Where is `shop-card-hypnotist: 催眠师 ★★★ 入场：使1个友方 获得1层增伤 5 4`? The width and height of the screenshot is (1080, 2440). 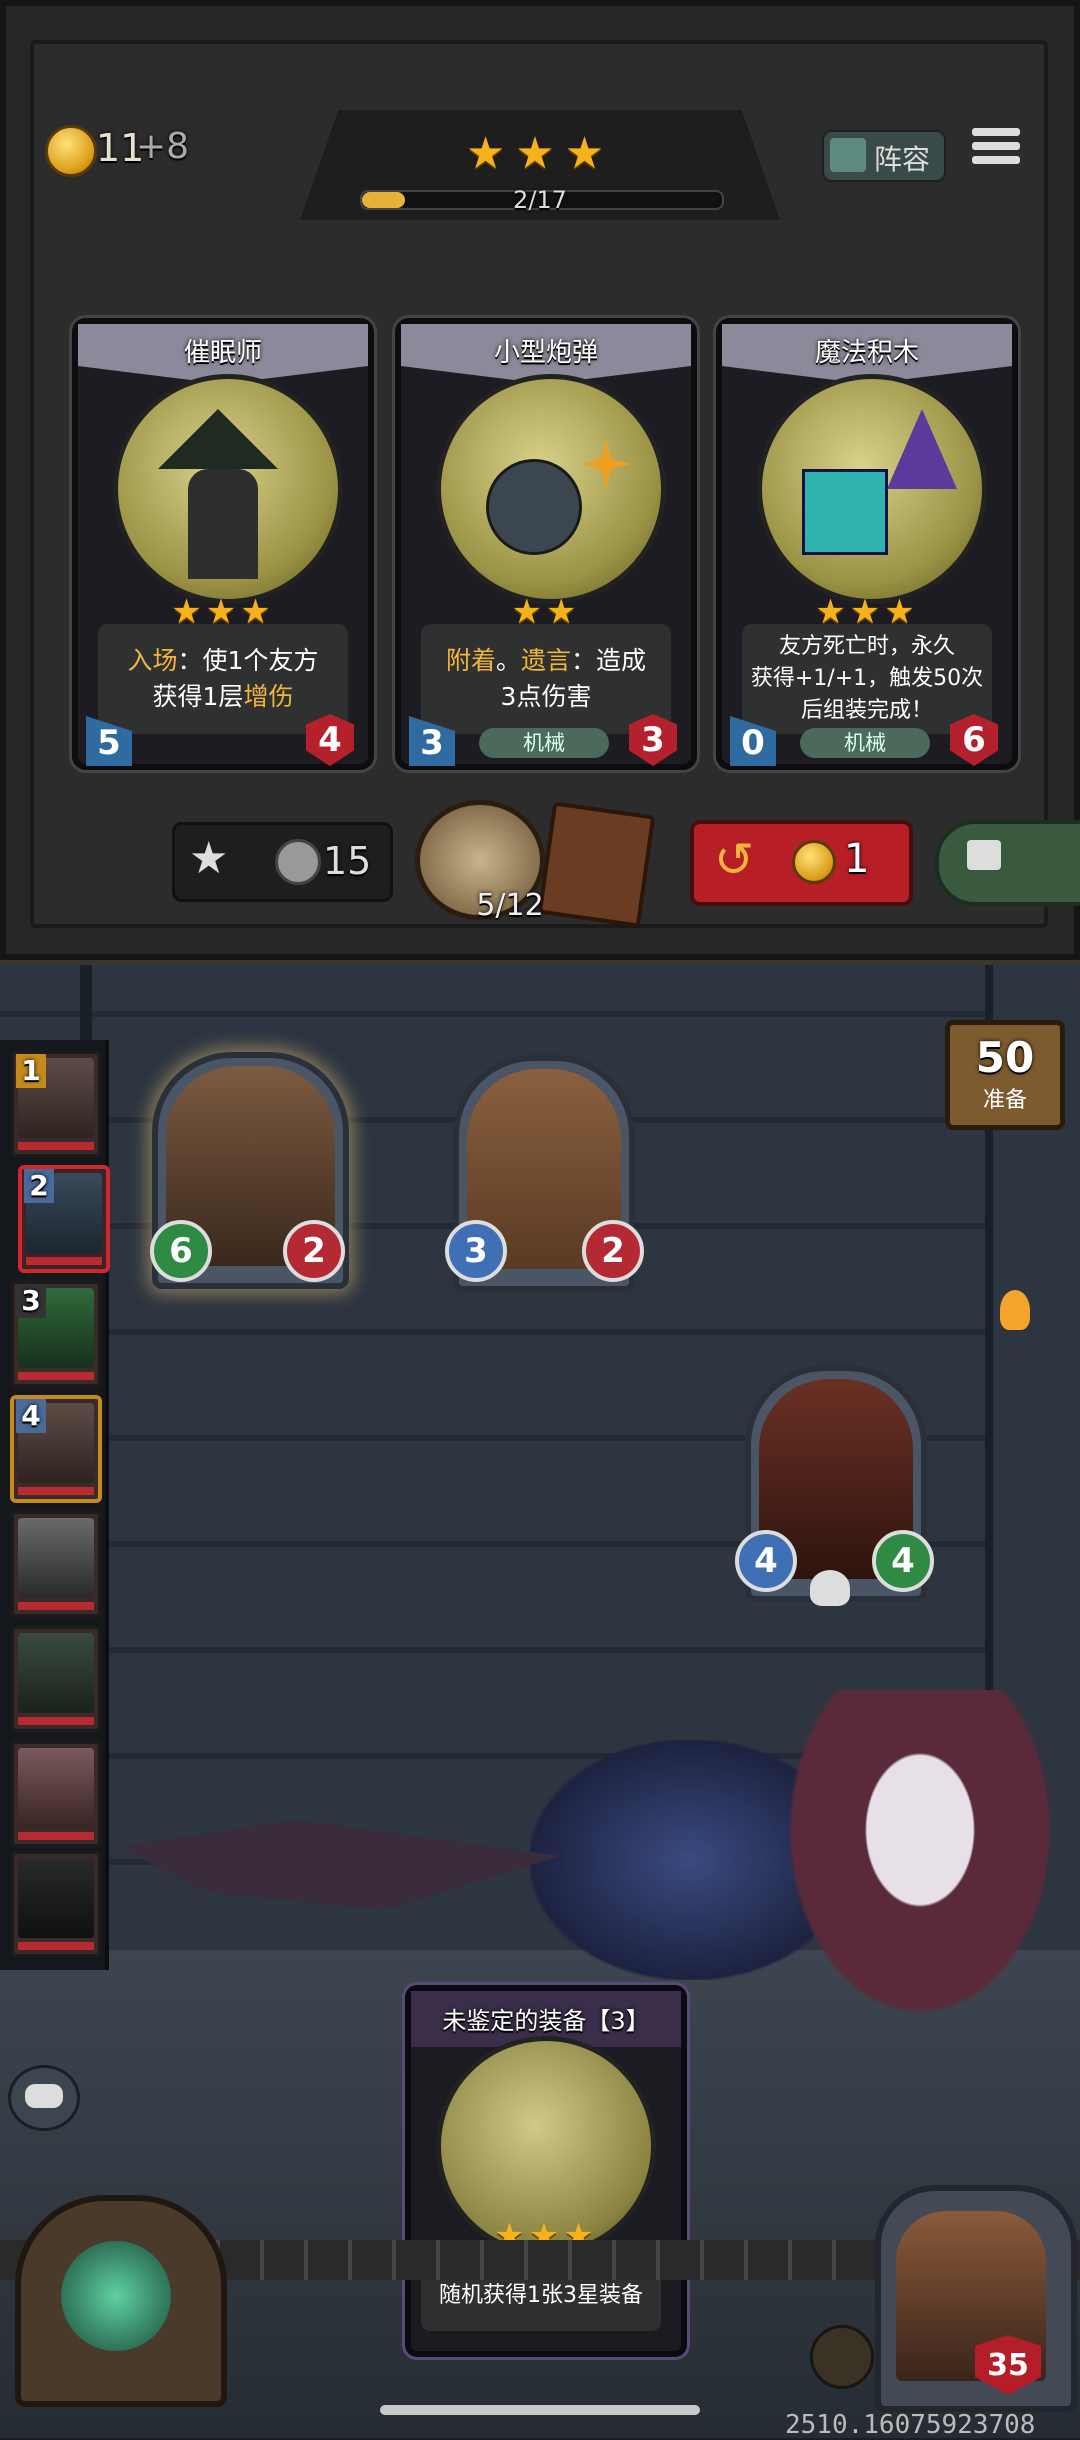
shop-card-hypnotist: 催眠师 ★★★ 入场：使1个友方 获得1层增伤 5 4 is located at coordinates (223, 544).